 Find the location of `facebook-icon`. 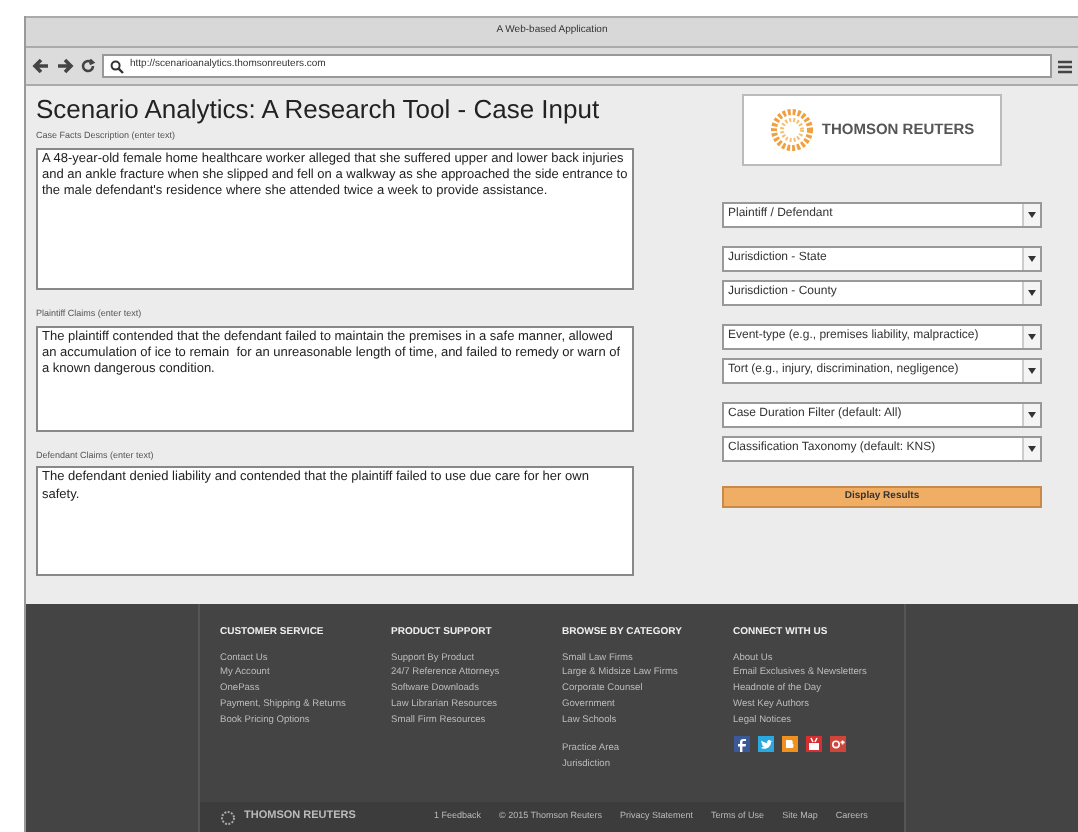

facebook-icon is located at coordinates (741, 744).